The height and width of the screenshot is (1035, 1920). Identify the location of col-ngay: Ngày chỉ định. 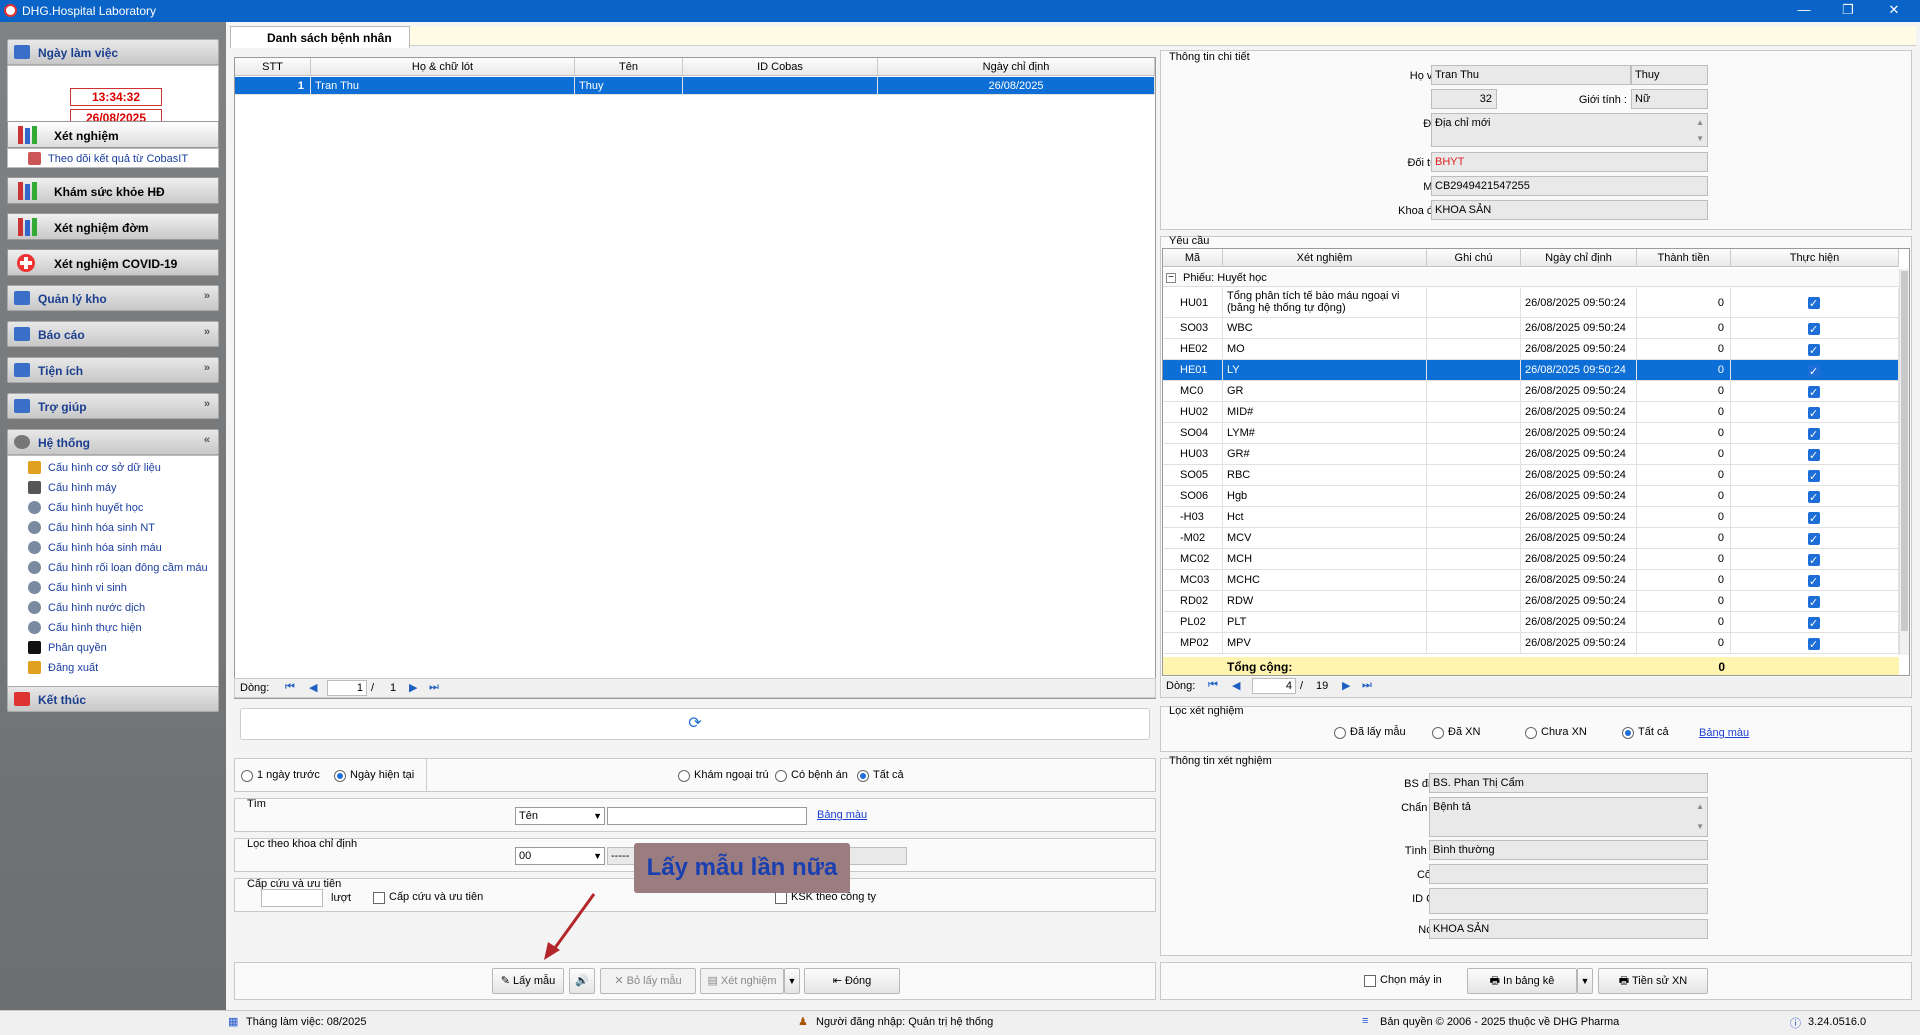
(1016, 67).